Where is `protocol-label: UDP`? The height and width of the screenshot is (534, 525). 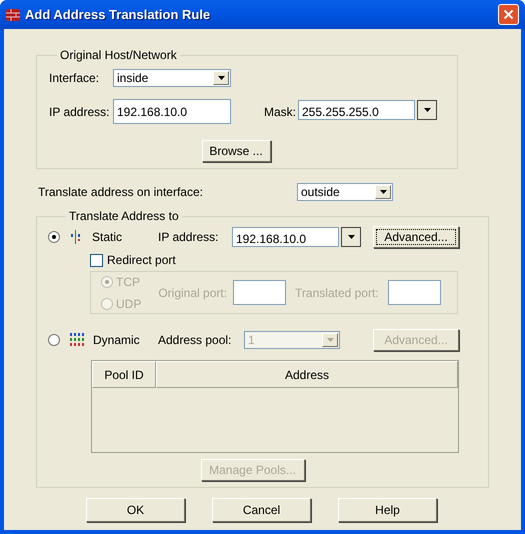 protocol-label: UDP is located at coordinates (129, 304).